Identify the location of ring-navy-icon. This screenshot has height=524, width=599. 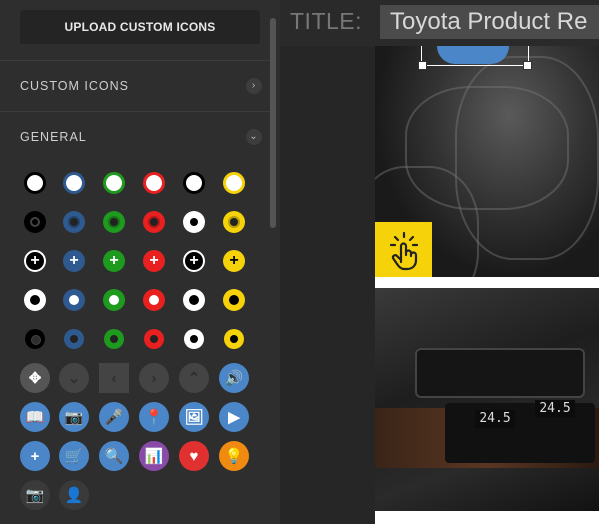
(74, 300).